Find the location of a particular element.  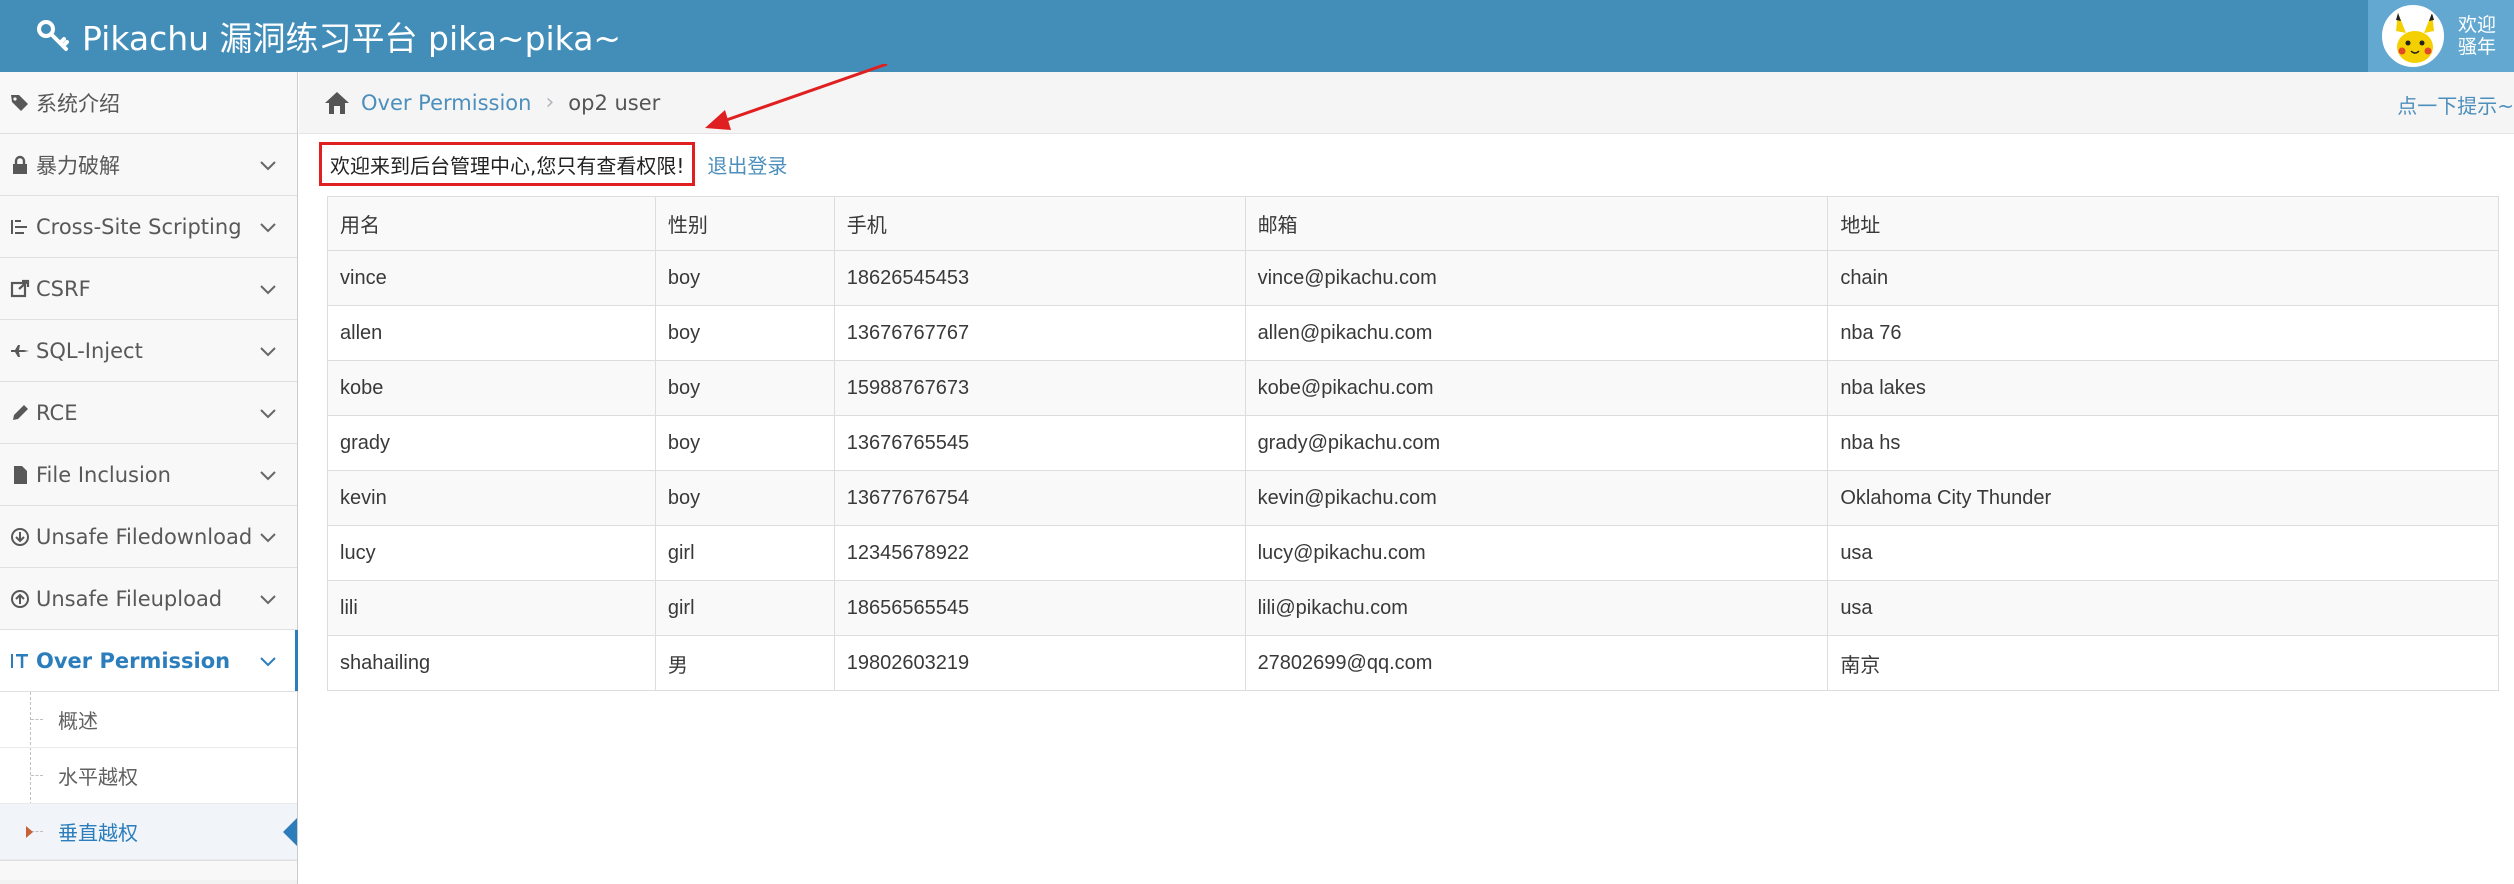

lock-icon is located at coordinates (20, 164).